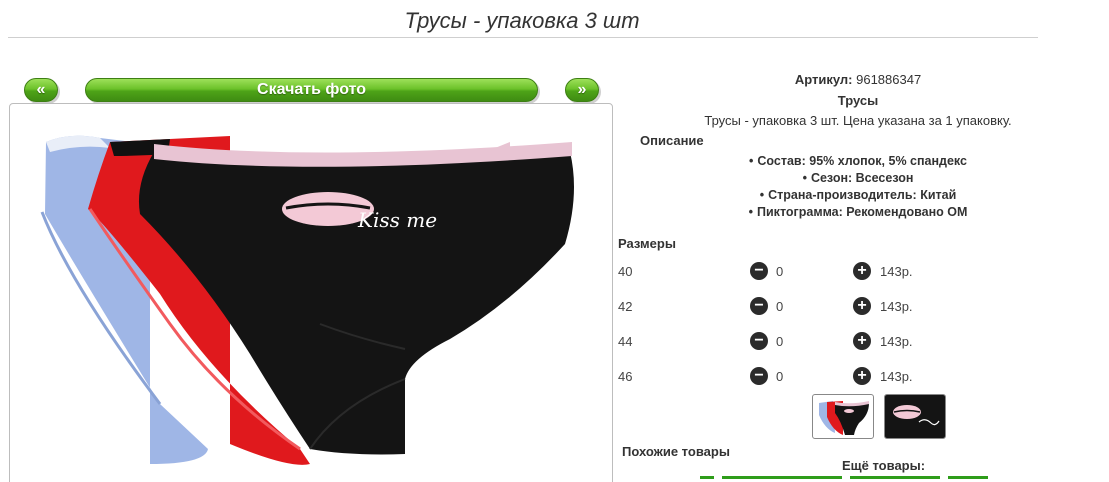 The image size is (1109, 482). Describe the element at coordinates (582, 90) in the screenshot. I see `next-photo-button: »` at that location.